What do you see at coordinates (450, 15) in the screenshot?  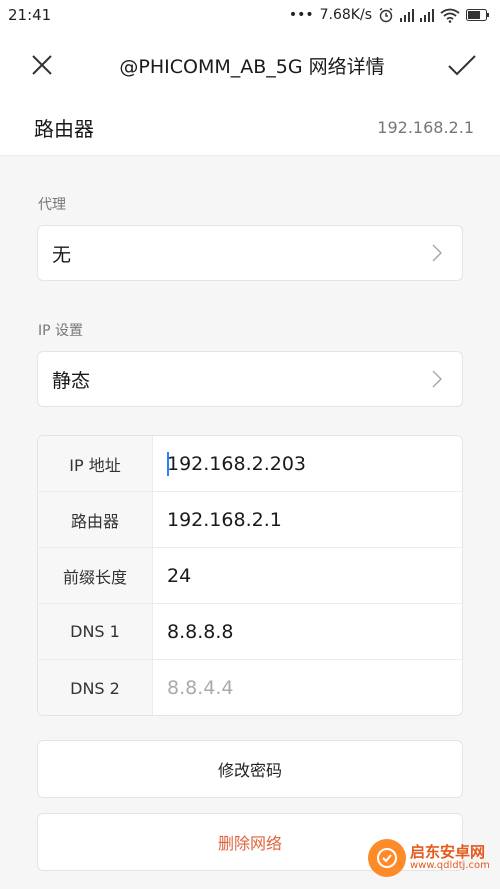 I see `wifi-icon` at bounding box center [450, 15].